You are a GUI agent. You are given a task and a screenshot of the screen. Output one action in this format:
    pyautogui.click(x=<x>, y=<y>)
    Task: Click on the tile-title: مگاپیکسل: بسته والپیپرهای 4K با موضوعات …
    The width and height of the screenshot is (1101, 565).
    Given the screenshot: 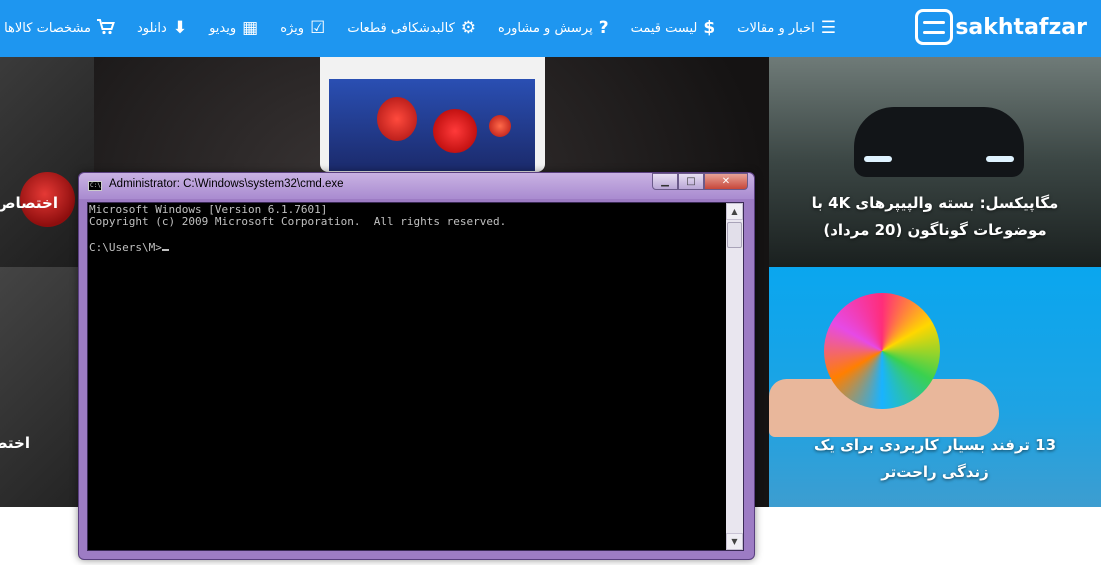 What is the action you would take?
    pyautogui.click(x=935, y=216)
    